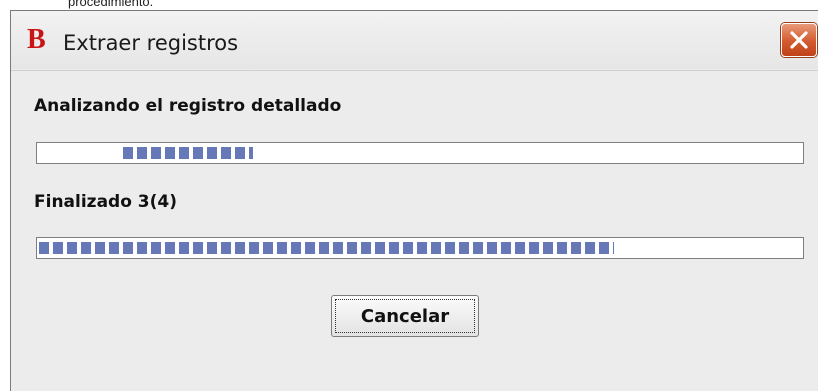  I want to click on close-button, so click(799, 40).